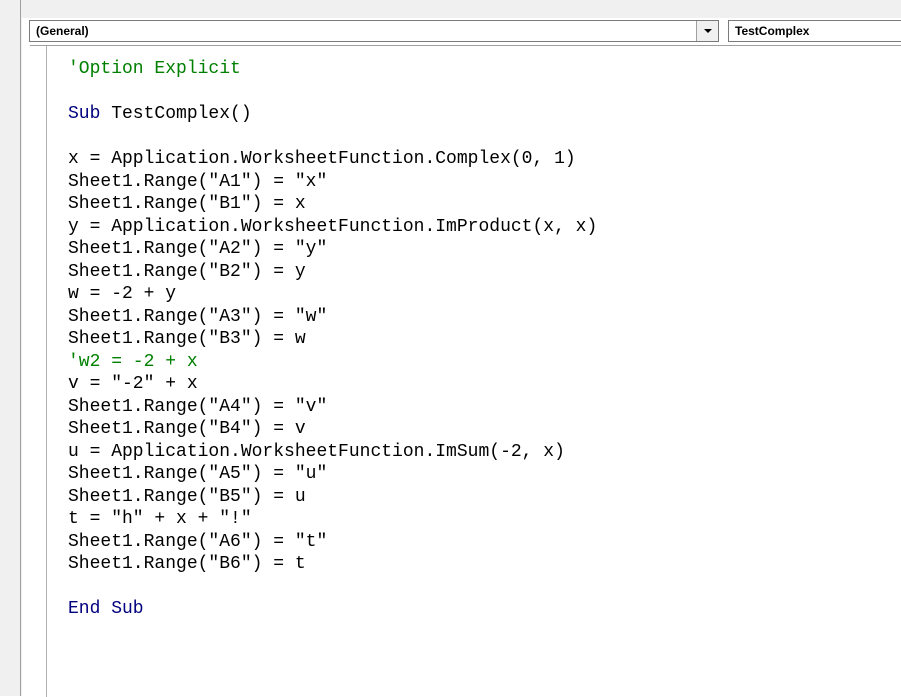  I want to click on code-text: Sheet1.Range("A6") = "t", so click(198, 541).